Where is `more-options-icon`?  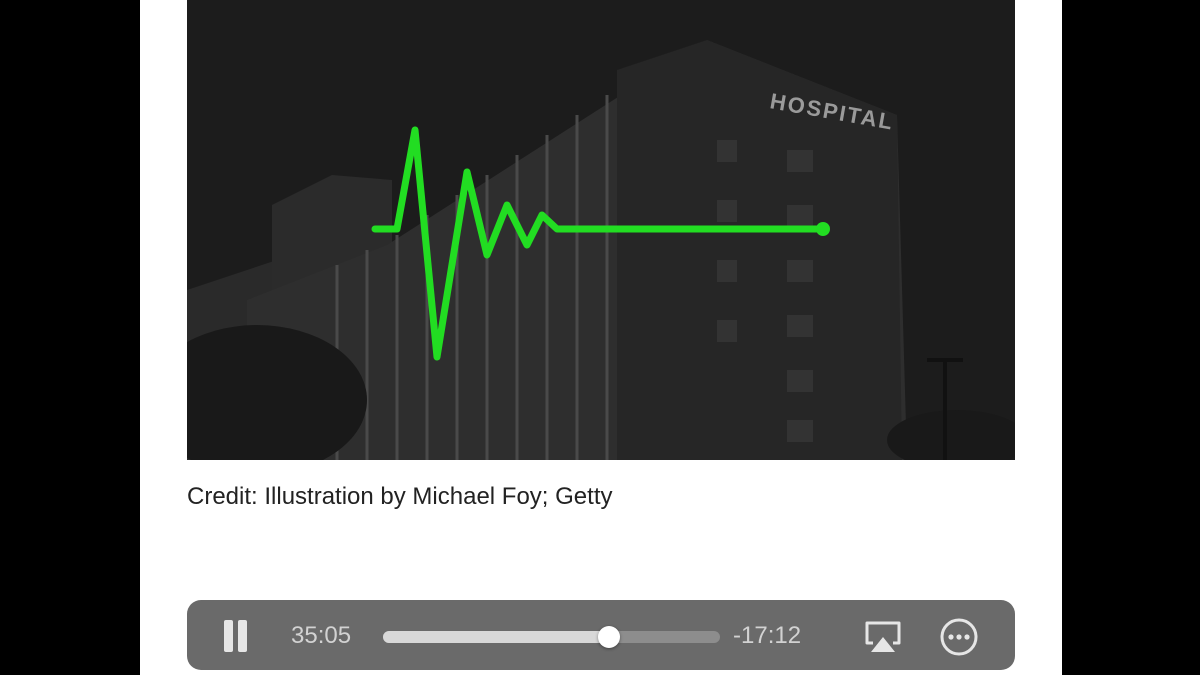 more-options-icon is located at coordinates (959, 637).